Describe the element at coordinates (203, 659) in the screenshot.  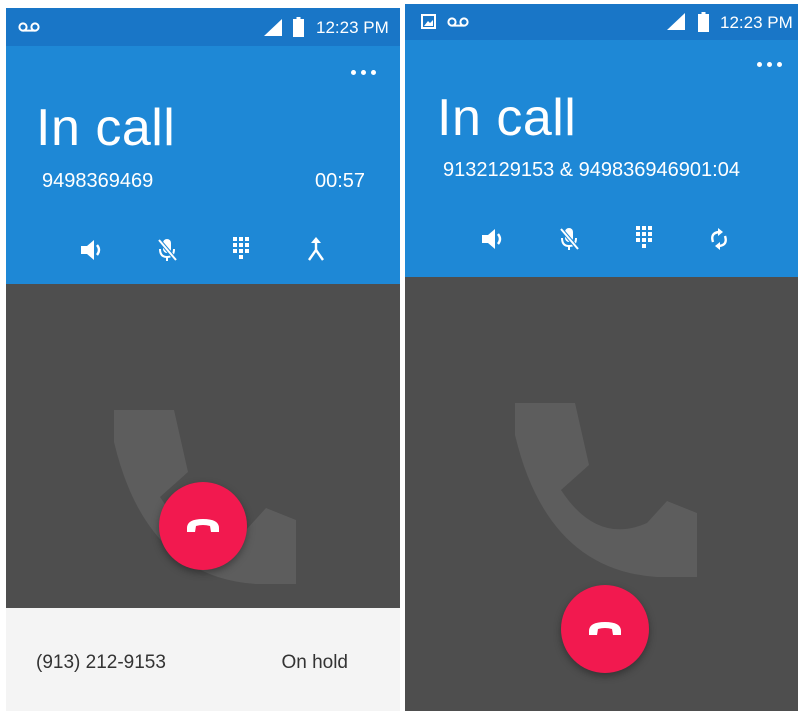
I see `on-hold-call-bar: (913) 212-9153 On hold` at that location.